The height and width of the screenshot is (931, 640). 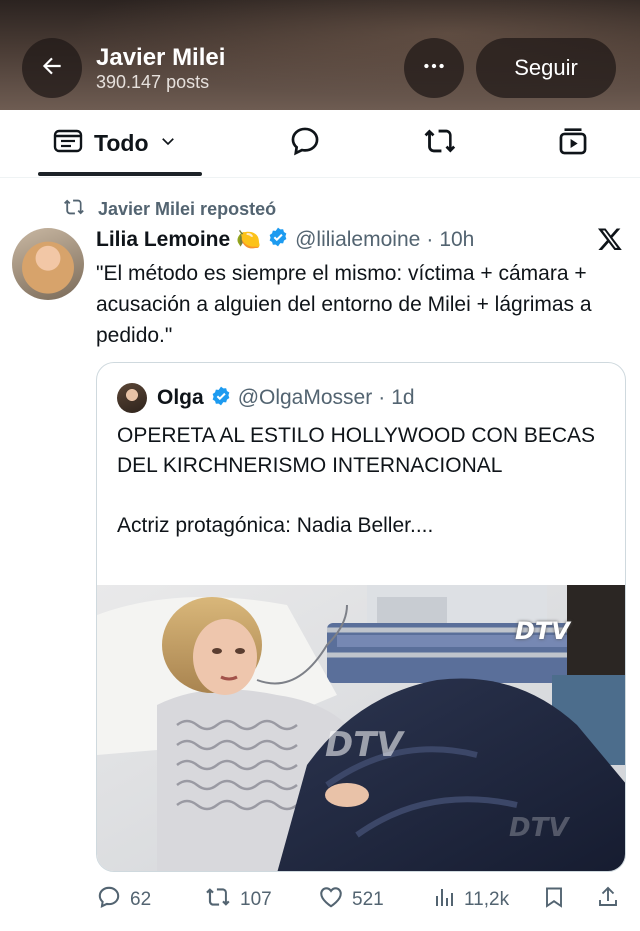 I want to click on filter-tabs: Todo, so click(x=320, y=144).